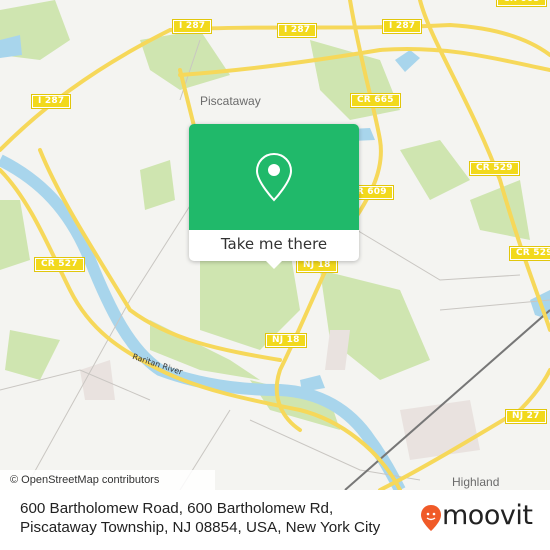 The image size is (550, 550). I want to click on popup-header, so click(274, 177).